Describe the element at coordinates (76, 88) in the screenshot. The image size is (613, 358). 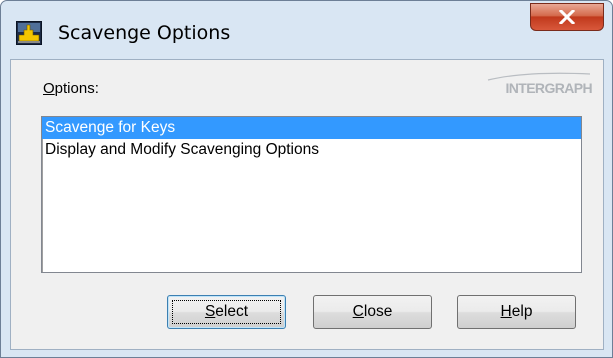
I see `options-label-text: ptions:` at that location.